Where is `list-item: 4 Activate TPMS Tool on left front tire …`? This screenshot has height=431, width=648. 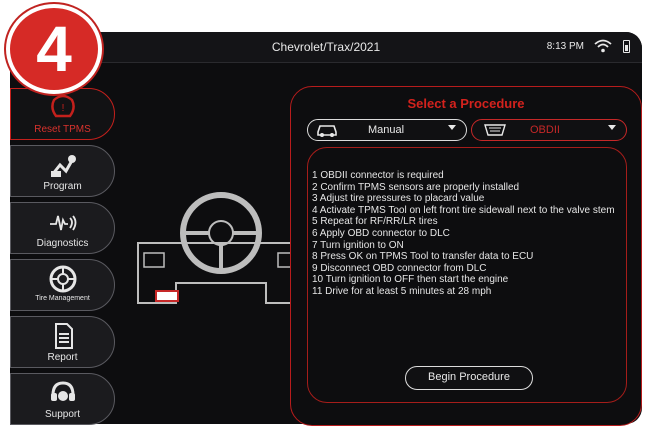 list-item: 4 Activate TPMS Tool on left front tire … is located at coordinates (463, 210).